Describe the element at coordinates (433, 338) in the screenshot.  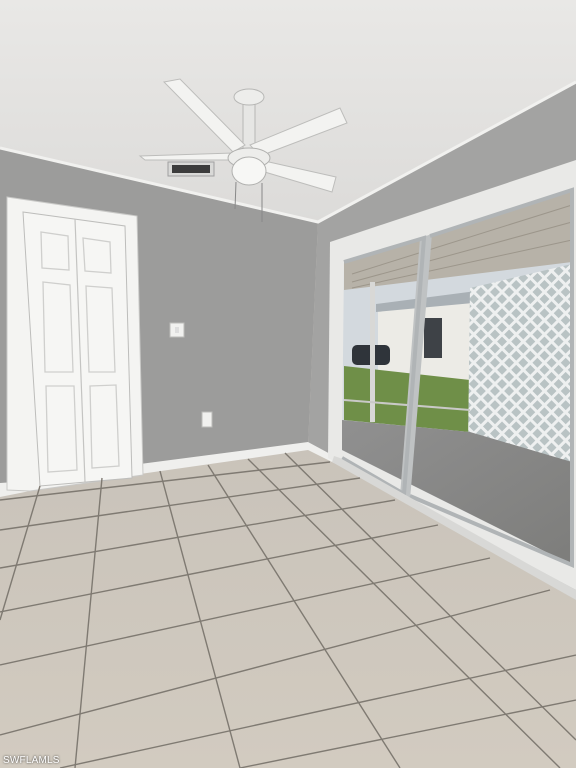
I see `neighbor-house-window` at that location.